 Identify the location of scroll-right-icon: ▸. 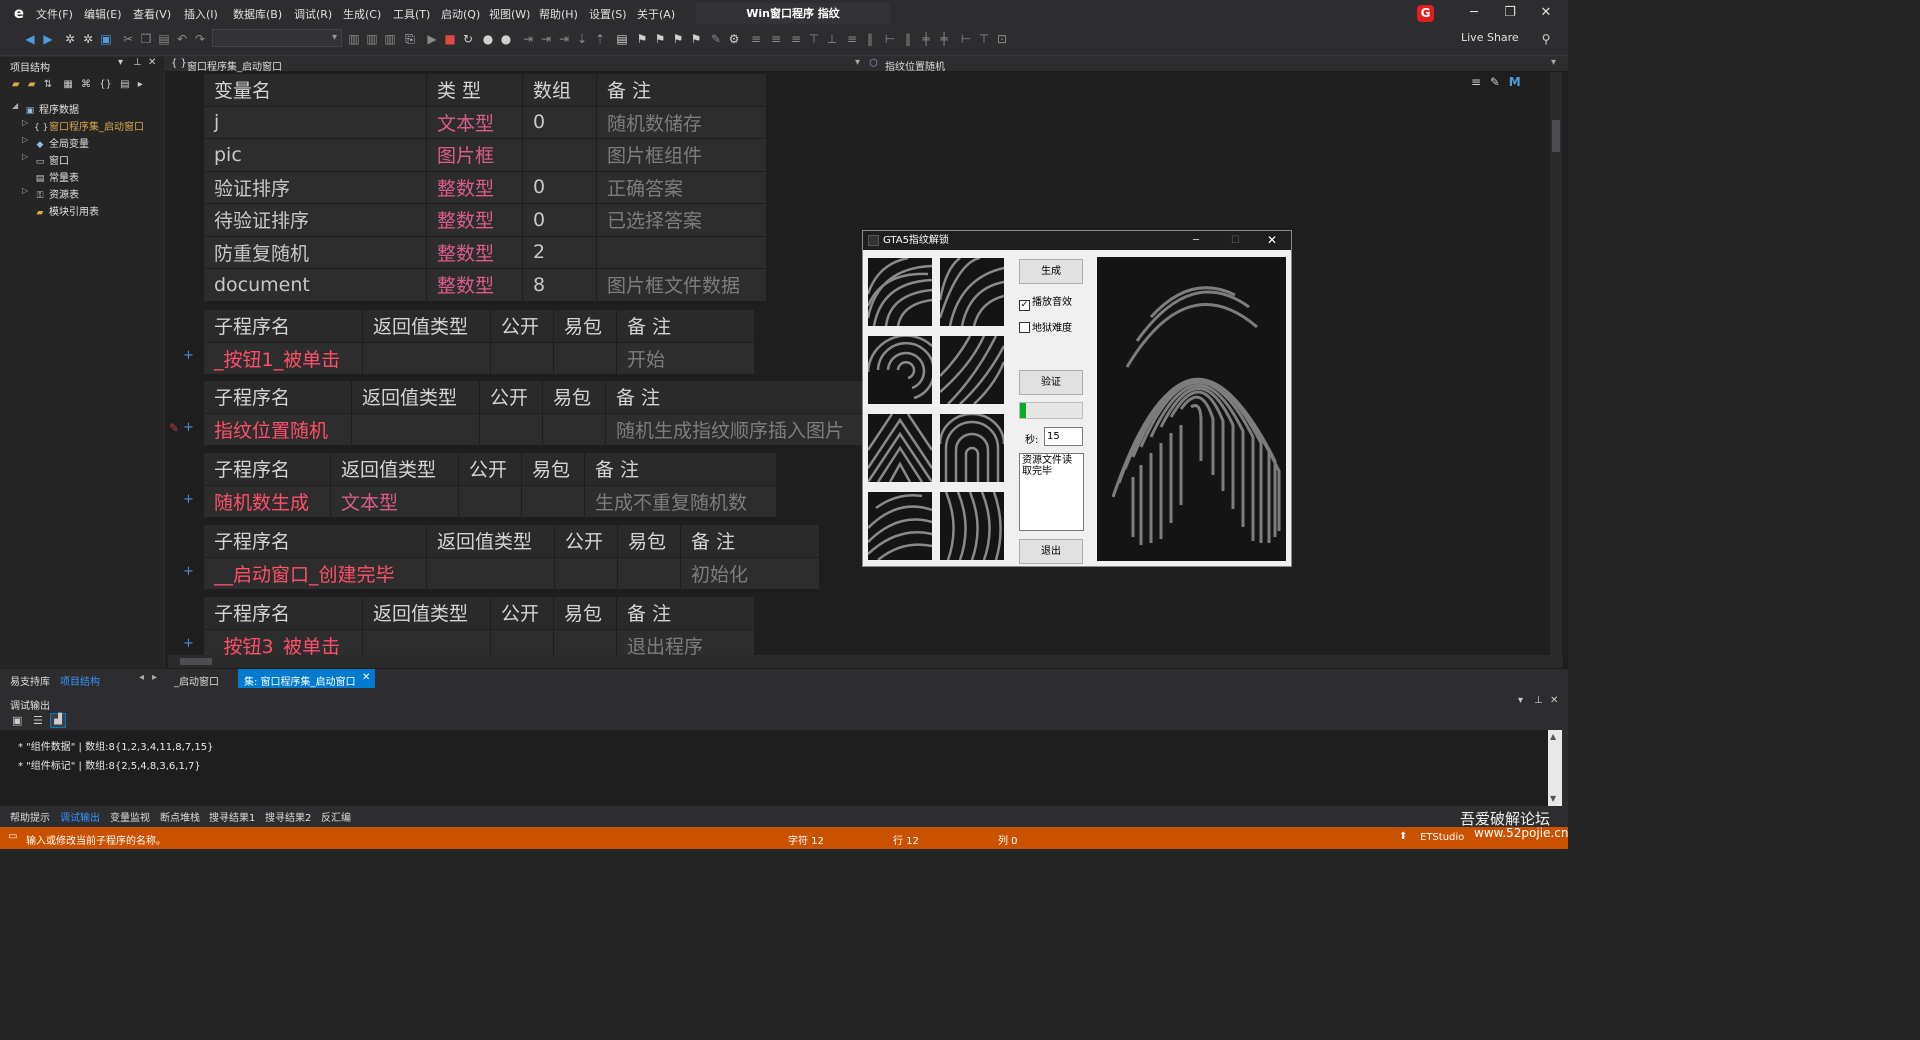
(154, 677).